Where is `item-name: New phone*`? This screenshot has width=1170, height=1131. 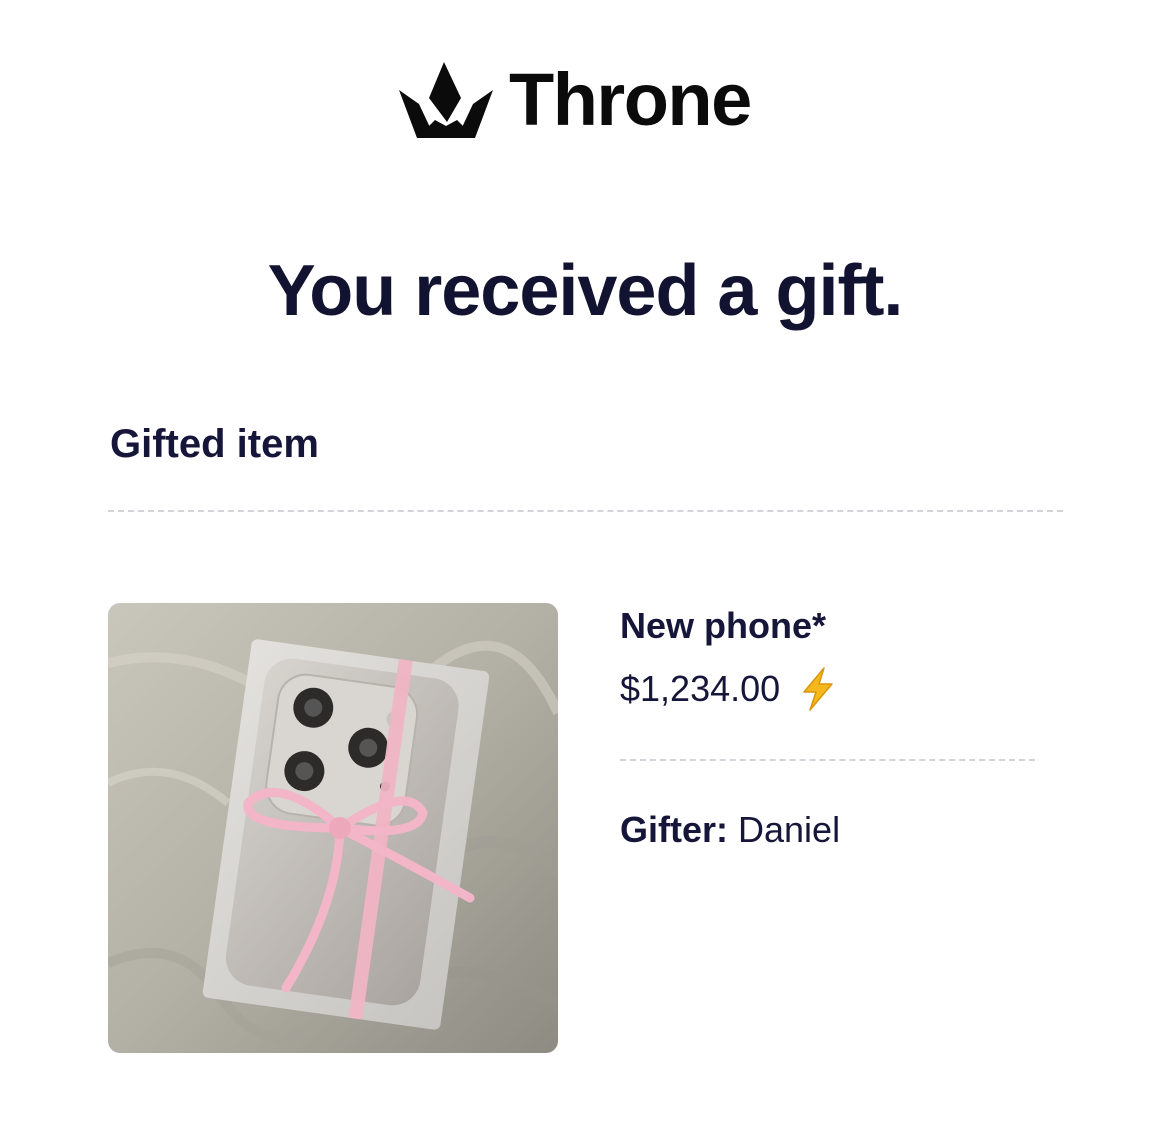 item-name: New phone* is located at coordinates (723, 625).